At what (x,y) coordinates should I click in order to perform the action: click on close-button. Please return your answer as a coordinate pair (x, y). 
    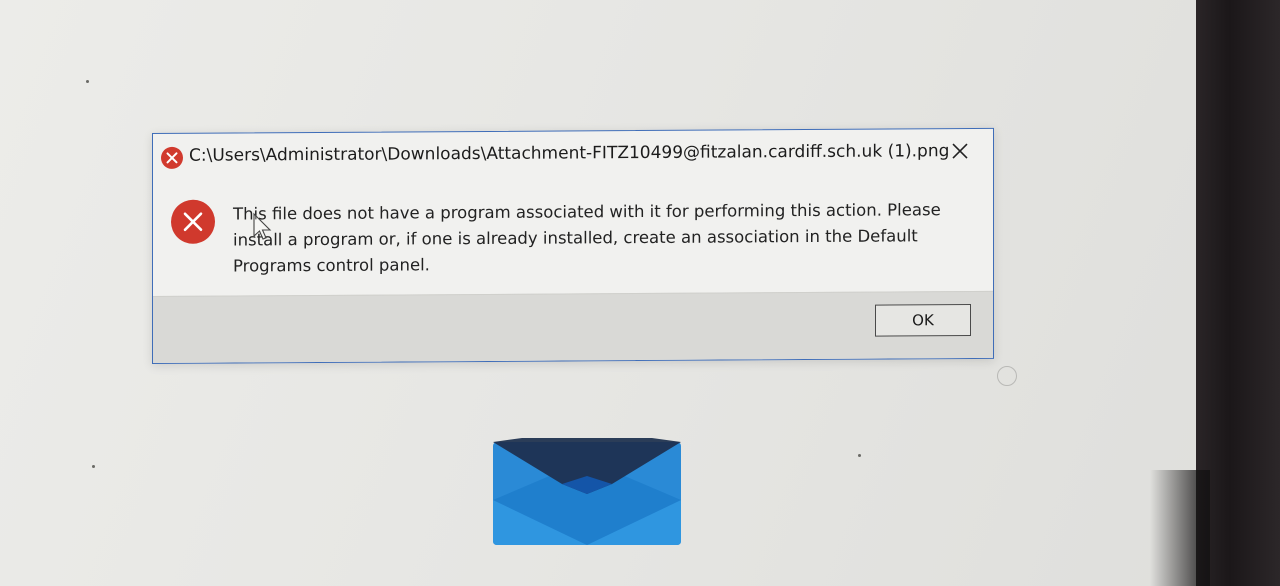
    Looking at the image, I should click on (960, 151).